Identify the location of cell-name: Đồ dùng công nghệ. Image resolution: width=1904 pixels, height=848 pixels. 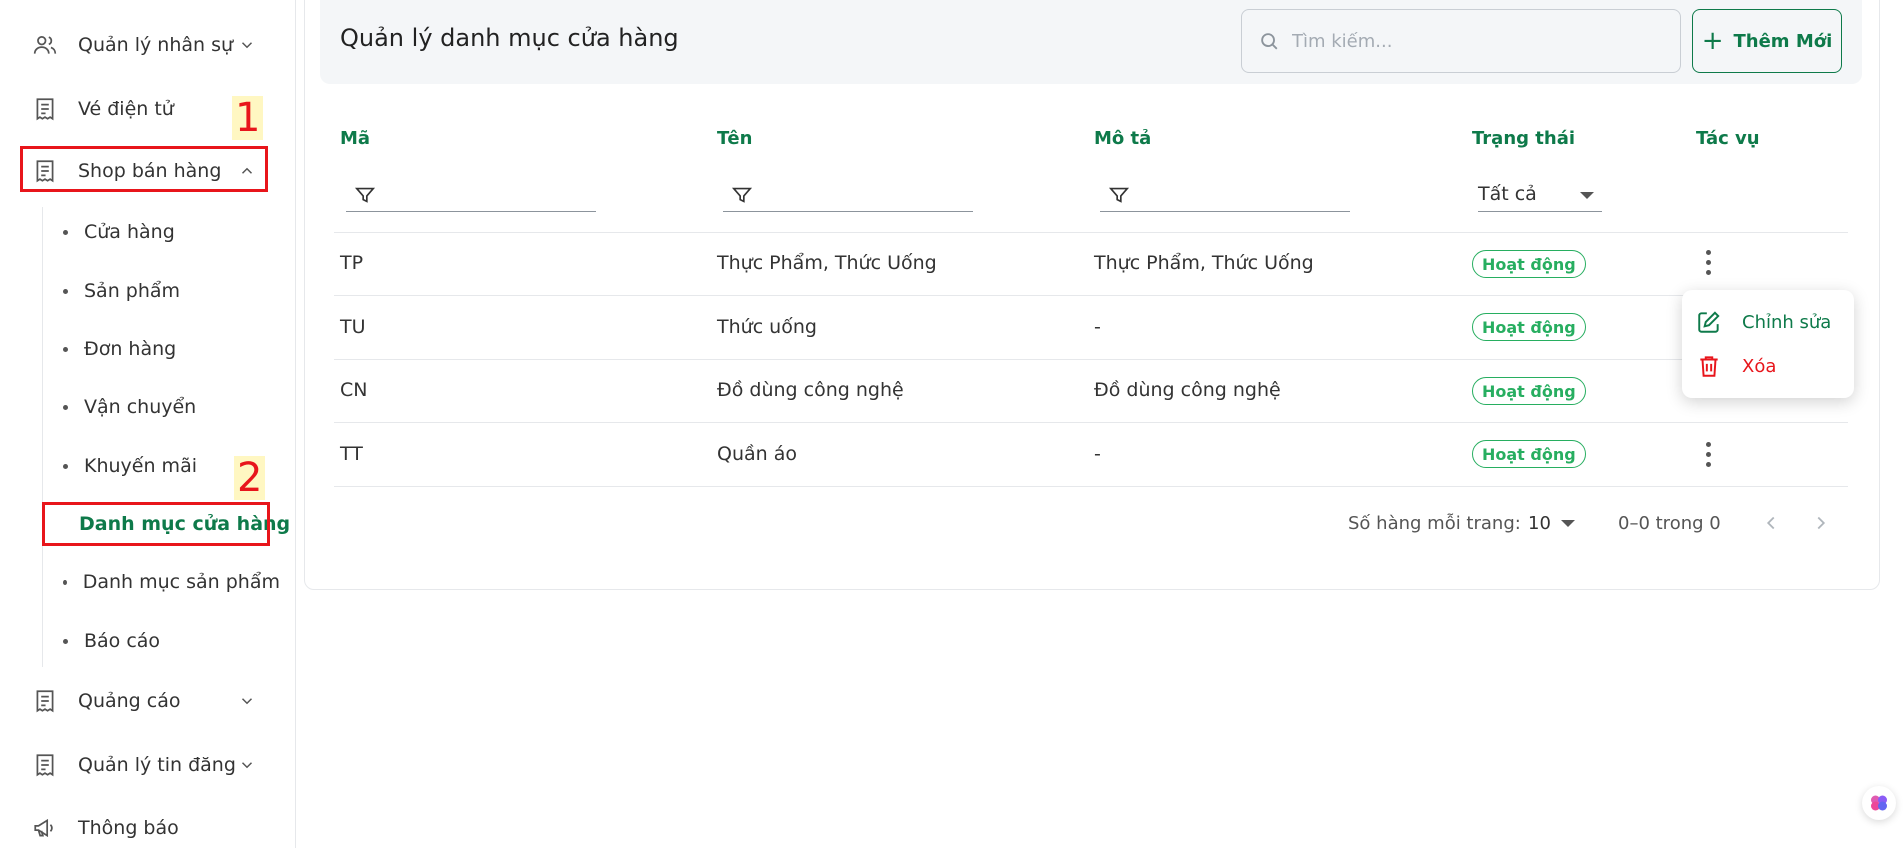
(810, 390).